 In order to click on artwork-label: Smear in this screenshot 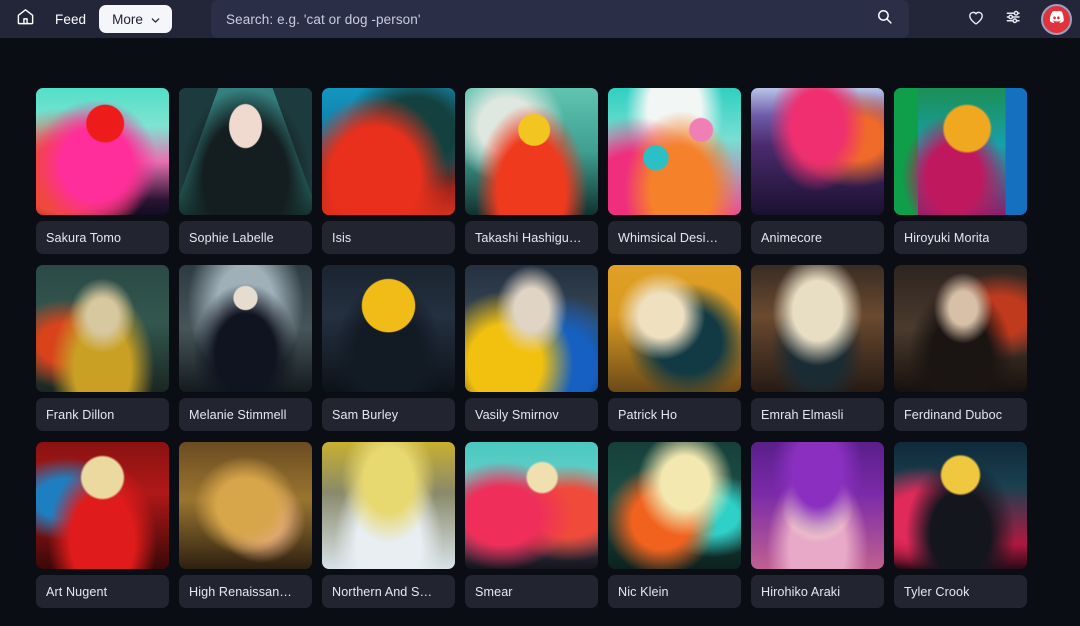, I will do `click(531, 591)`.